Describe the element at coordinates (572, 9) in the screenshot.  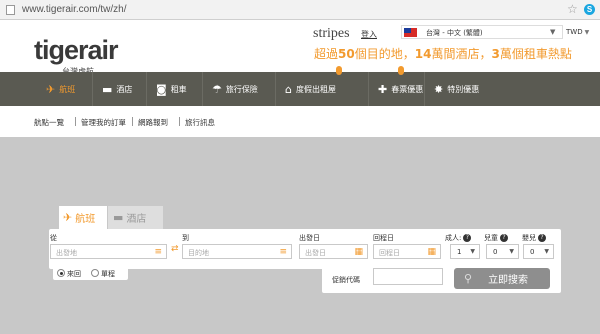
I see `bookmark-star-icon: ☆` at that location.